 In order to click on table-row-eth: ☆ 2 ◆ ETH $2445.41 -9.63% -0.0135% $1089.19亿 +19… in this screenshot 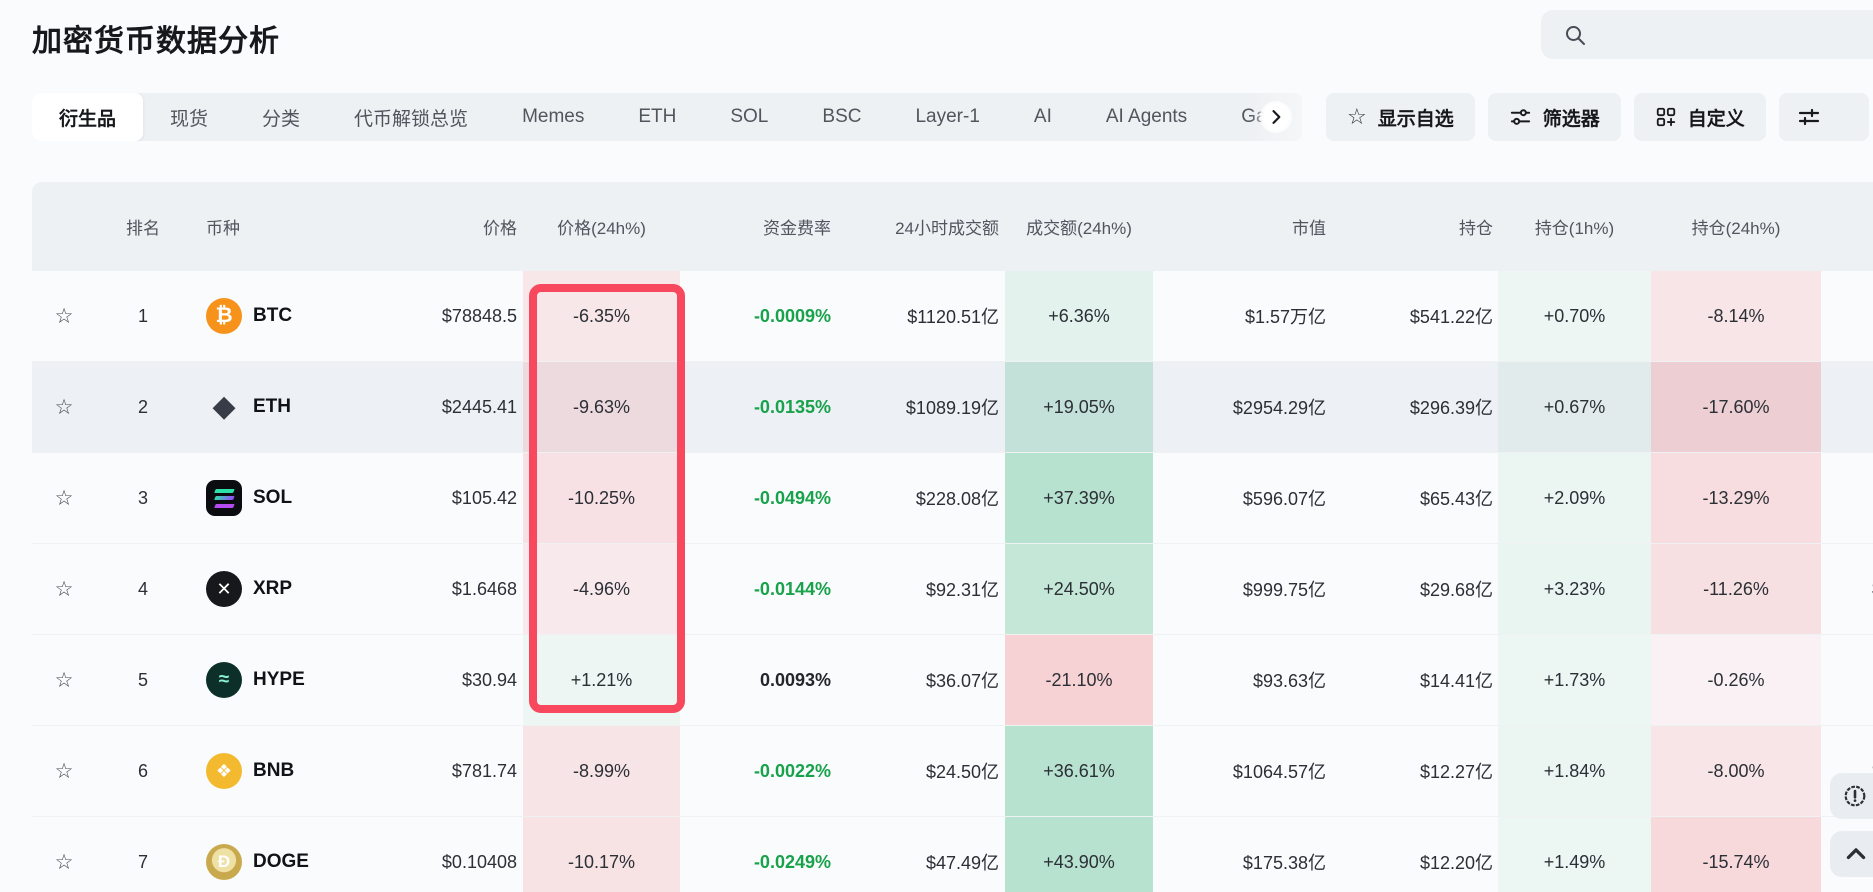, I will do `click(952, 407)`.